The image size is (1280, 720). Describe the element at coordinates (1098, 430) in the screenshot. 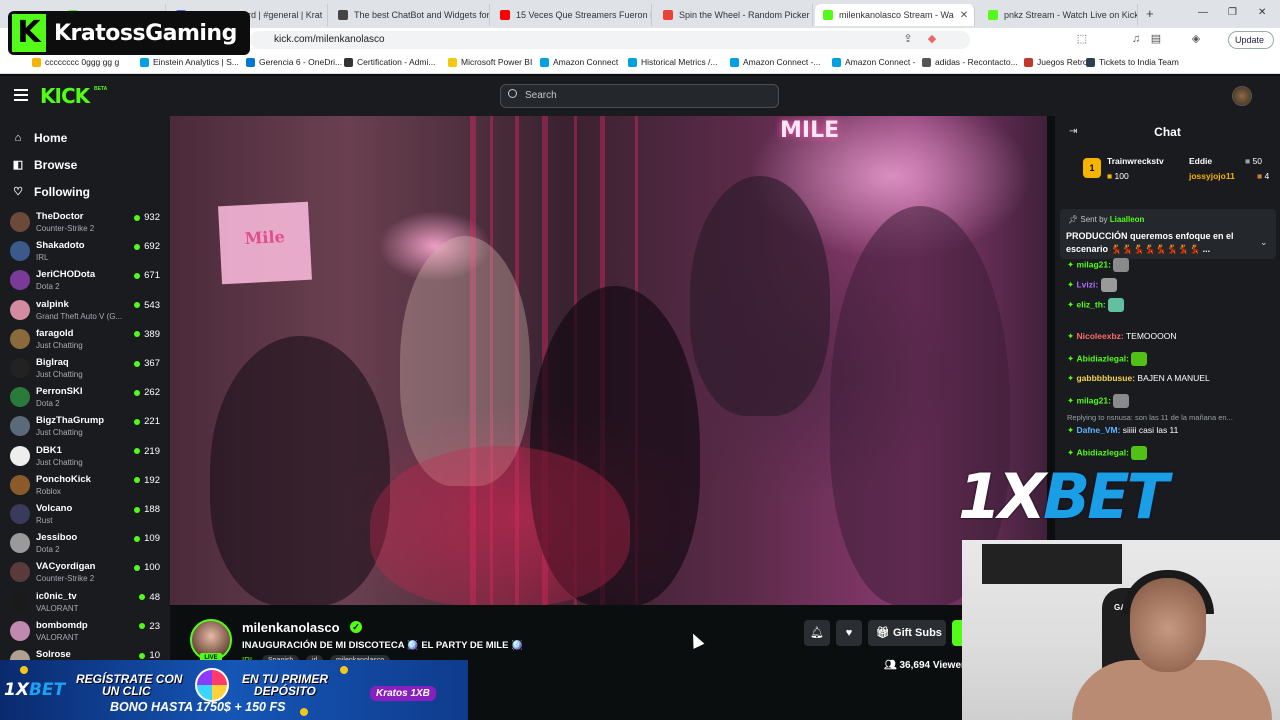

I see `chat-username: Dafne_VM:` at that location.